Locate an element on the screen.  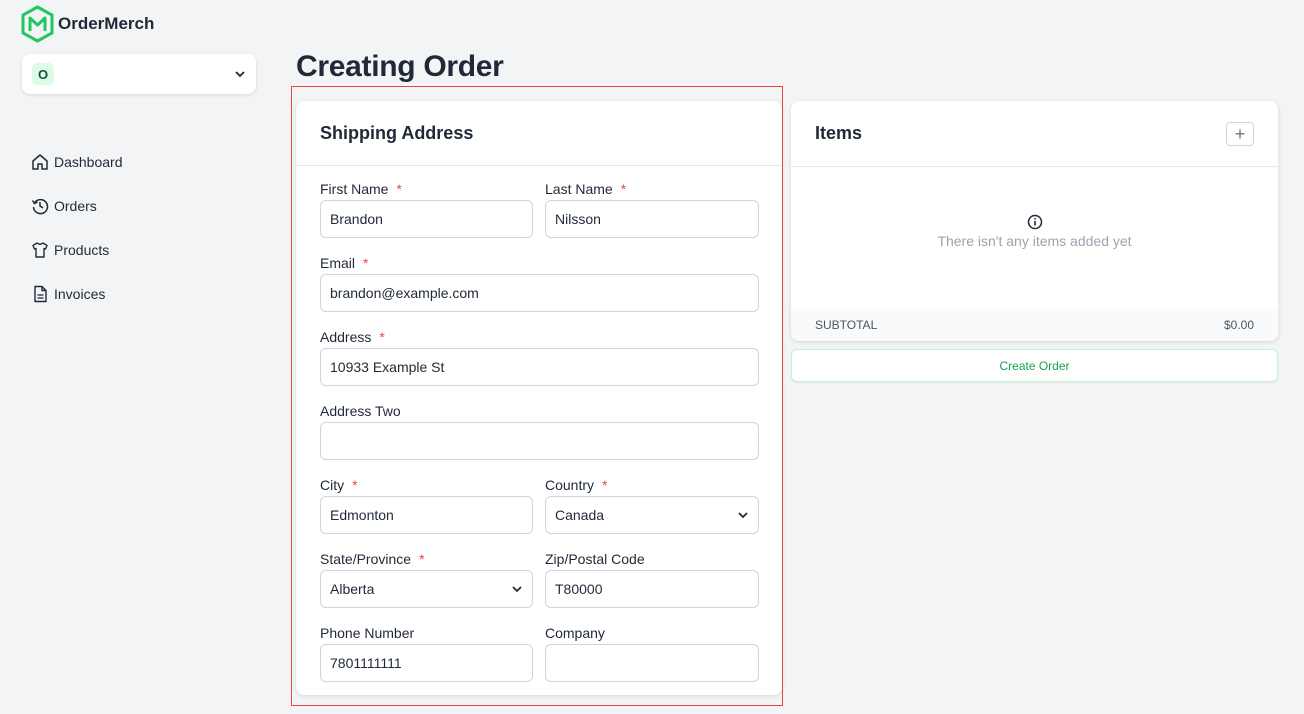
sidebar-item-label: Invoices is located at coordinates (80, 294).